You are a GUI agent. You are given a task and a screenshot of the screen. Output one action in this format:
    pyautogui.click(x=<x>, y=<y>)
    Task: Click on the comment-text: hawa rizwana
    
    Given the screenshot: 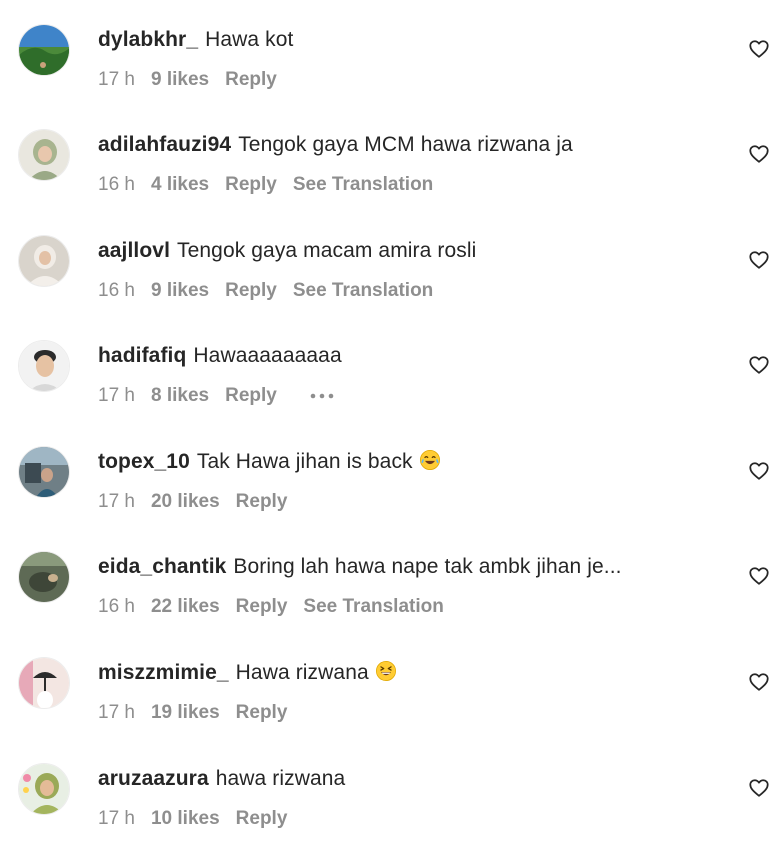 What is the action you would take?
    pyautogui.click(x=280, y=778)
    